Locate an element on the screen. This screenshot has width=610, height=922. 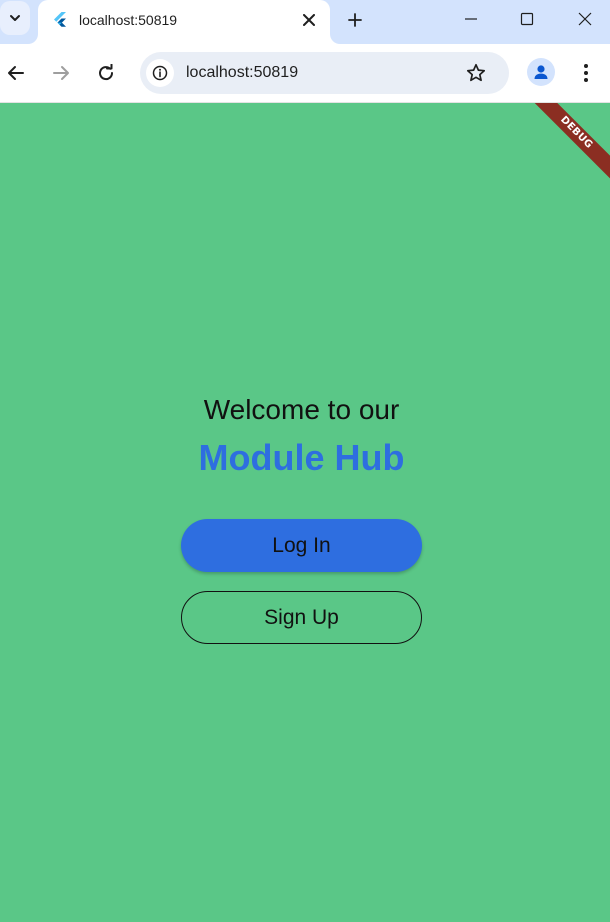
back-arrow-icon is located at coordinates (16, 73).